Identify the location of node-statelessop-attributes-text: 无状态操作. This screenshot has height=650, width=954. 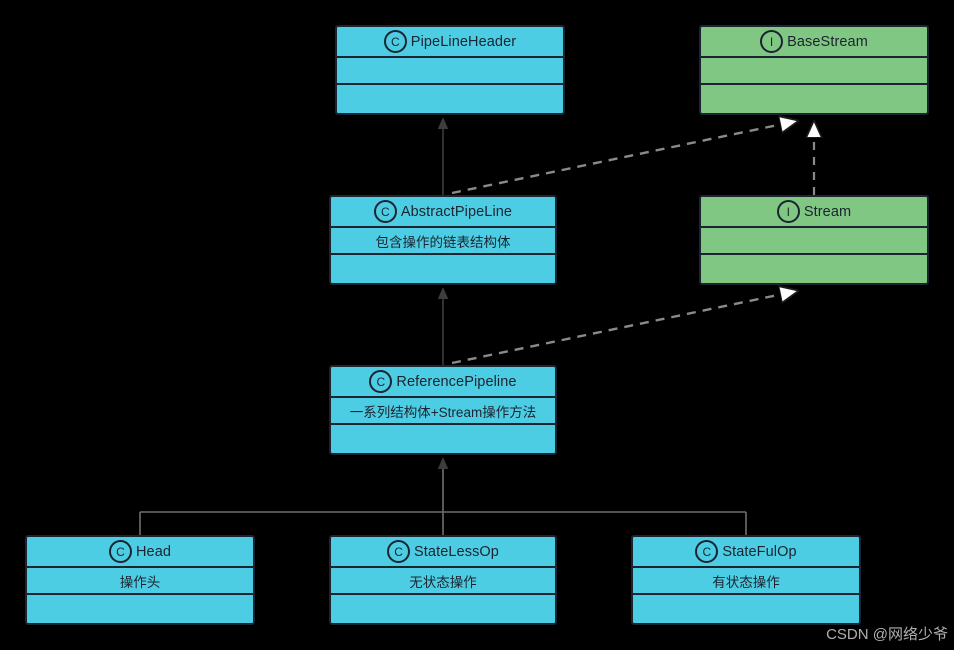
(443, 582).